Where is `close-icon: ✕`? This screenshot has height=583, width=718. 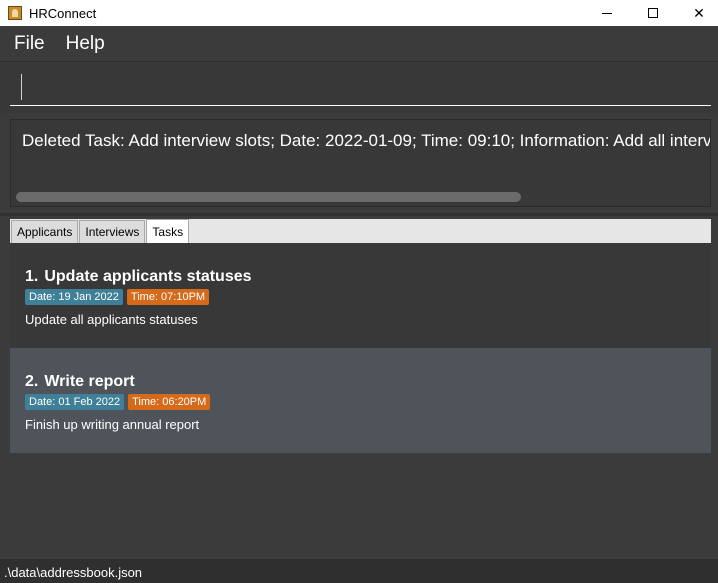 close-icon: ✕ is located at coordinates (699, 12).